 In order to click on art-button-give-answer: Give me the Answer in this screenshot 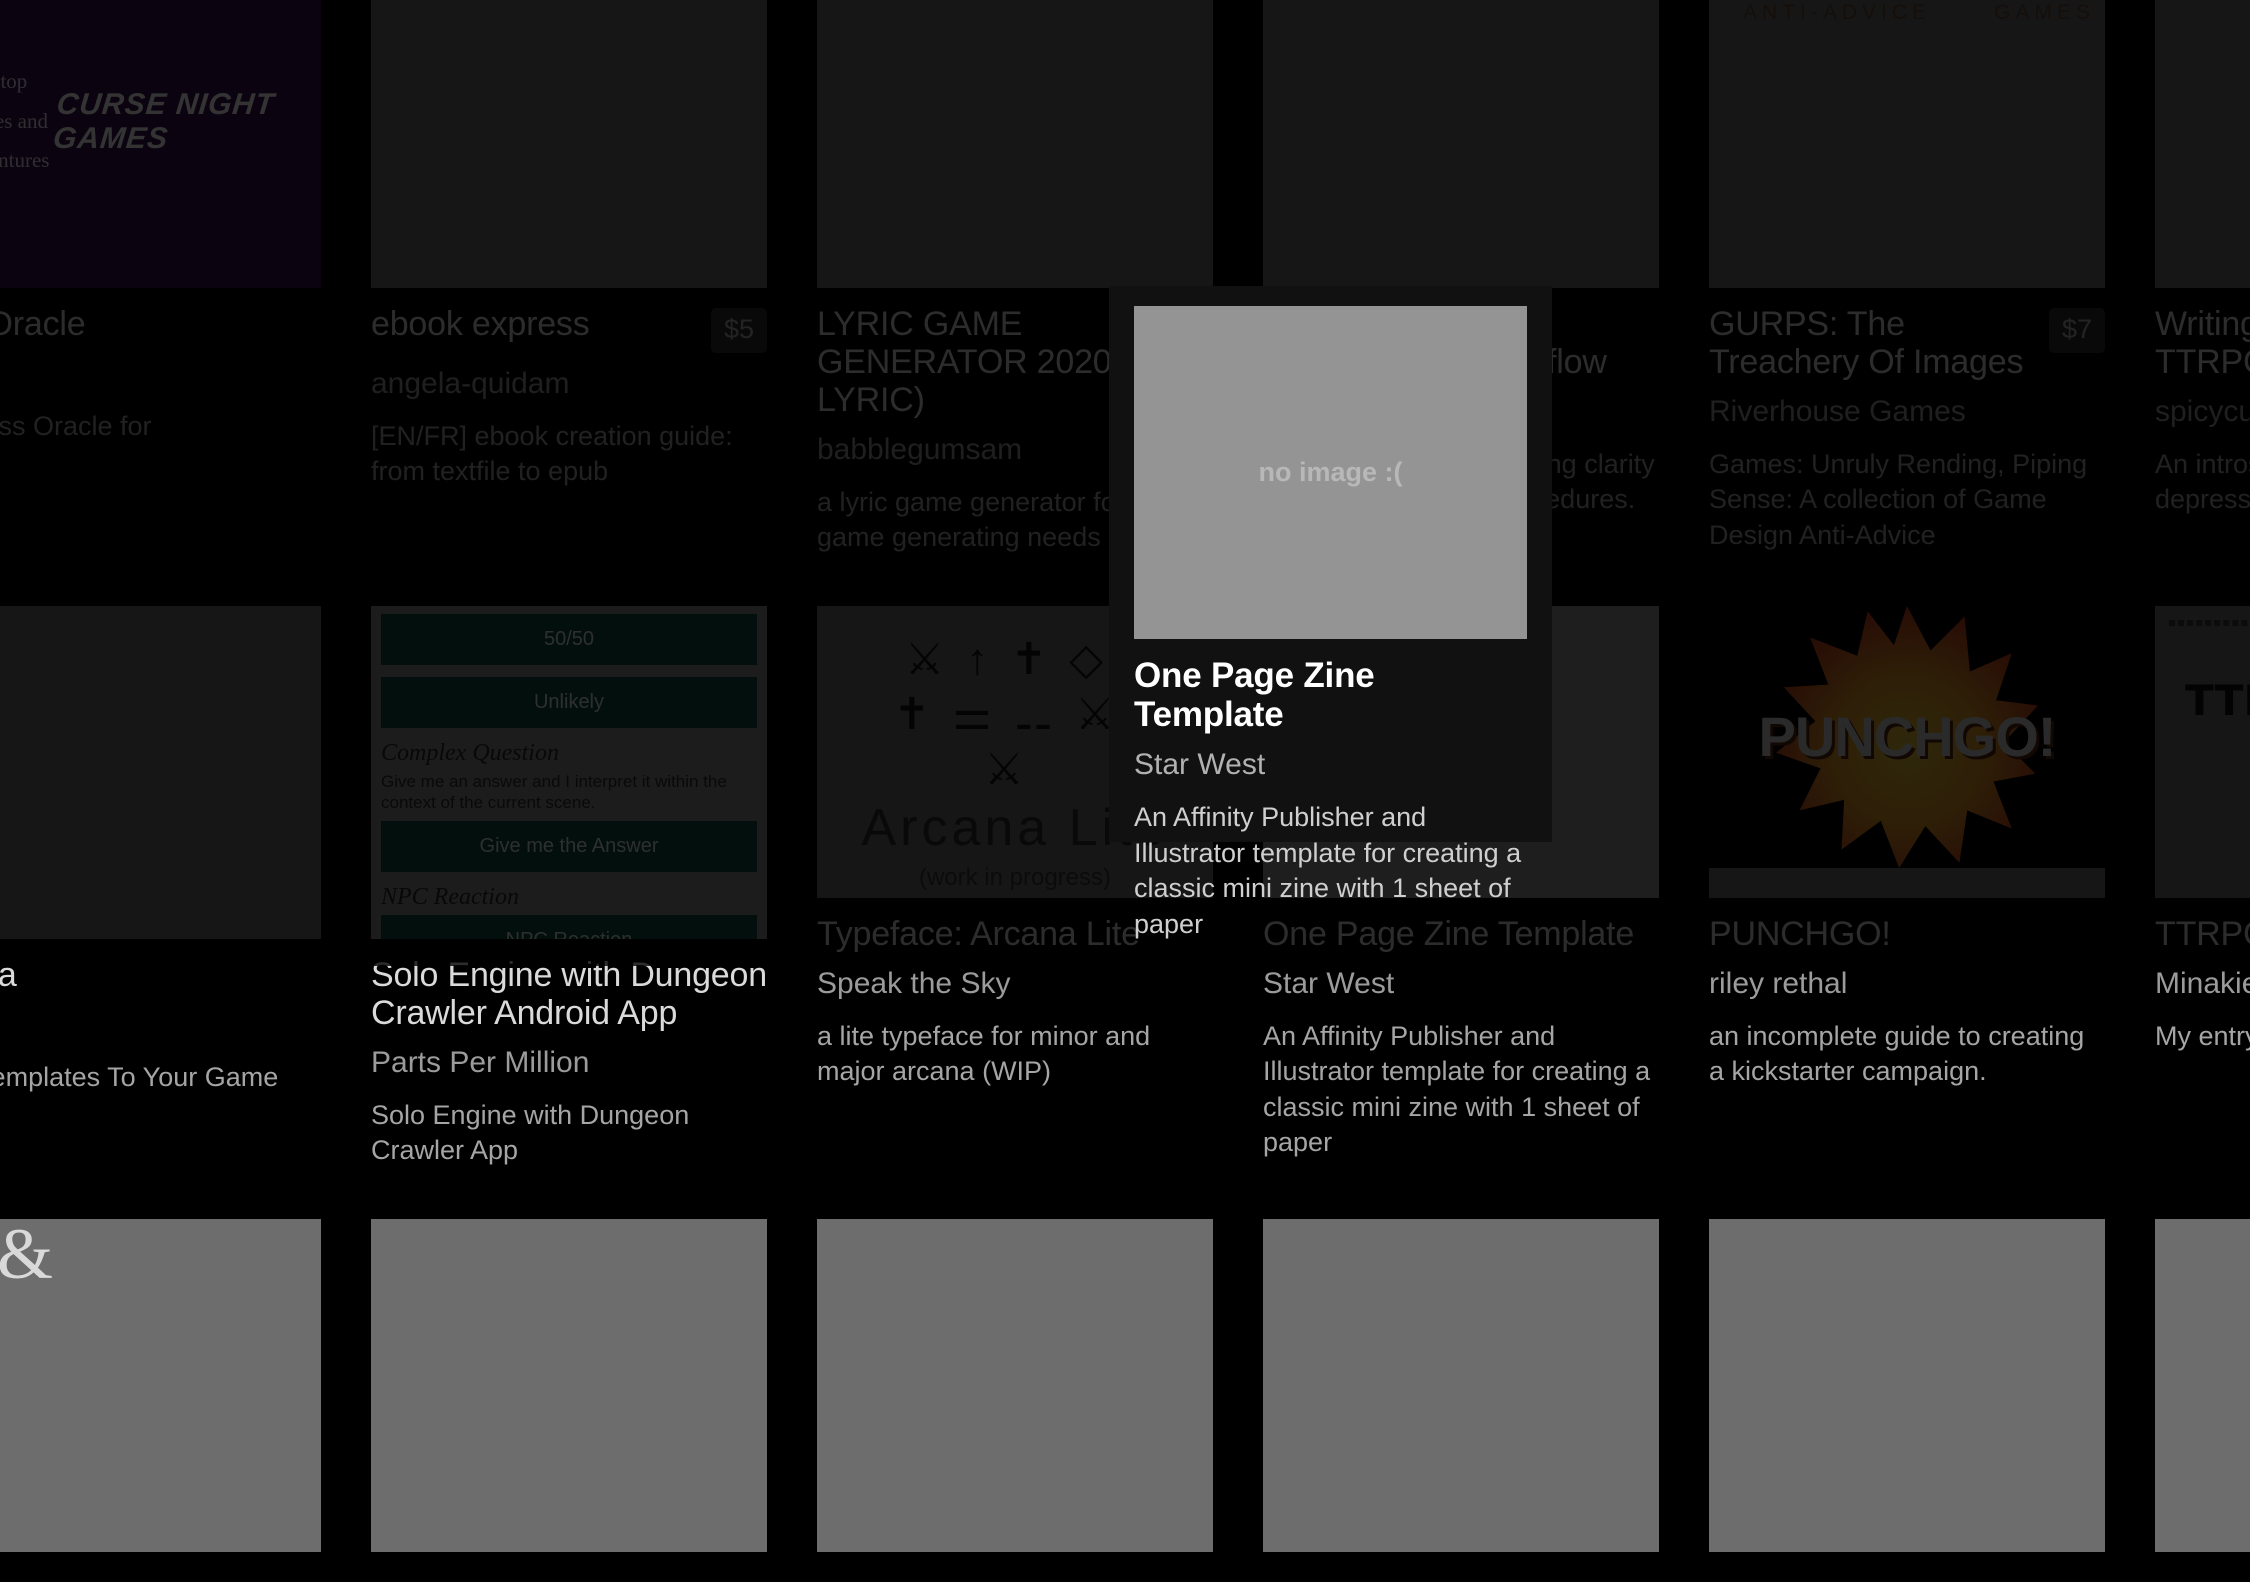, I will do `click(569, 846)`.